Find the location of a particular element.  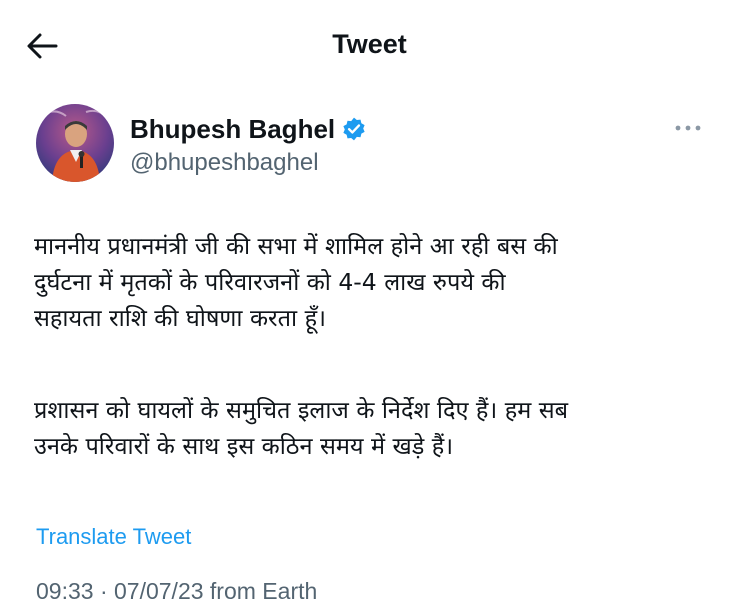

top-bar: Tweet is located at coordinates (369, 45).